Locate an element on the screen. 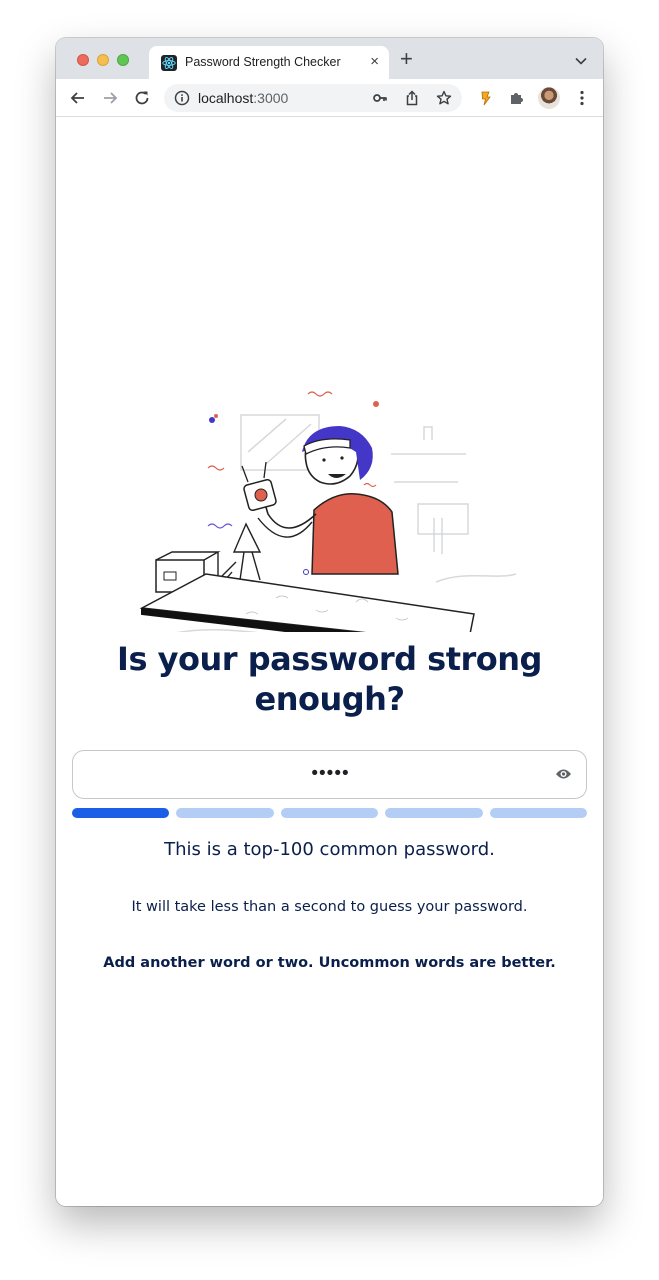 The height and width of the screenshot is (1280, 659). browser-menu-button is located at coordinates (582, 98).